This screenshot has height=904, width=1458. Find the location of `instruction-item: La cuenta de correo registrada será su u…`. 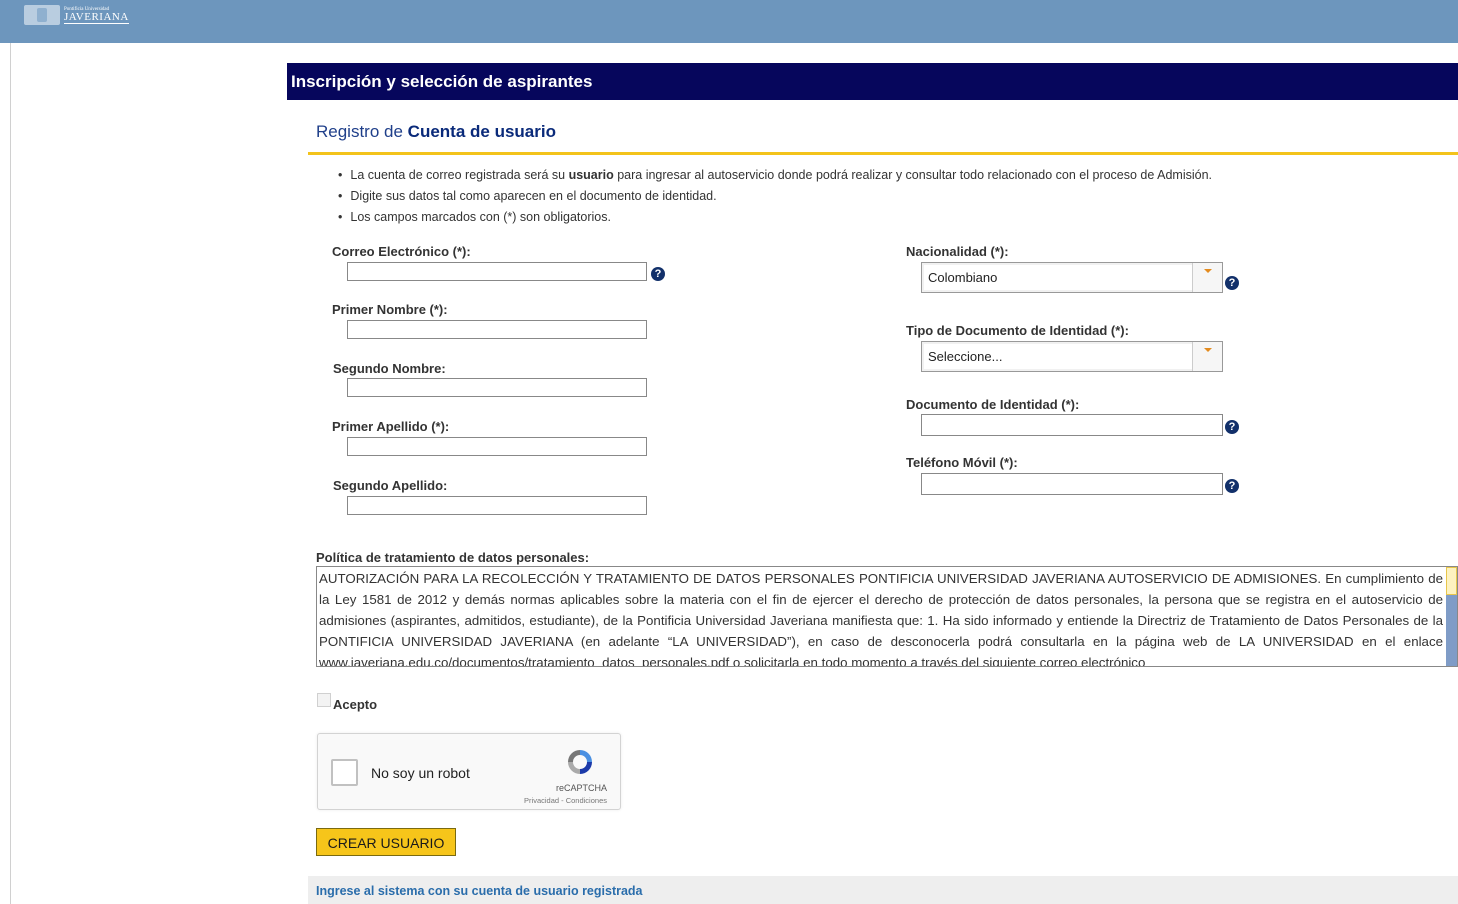

instruction-item: La cuenta de correo registrada será su u… is located at coordinates (775, 177).